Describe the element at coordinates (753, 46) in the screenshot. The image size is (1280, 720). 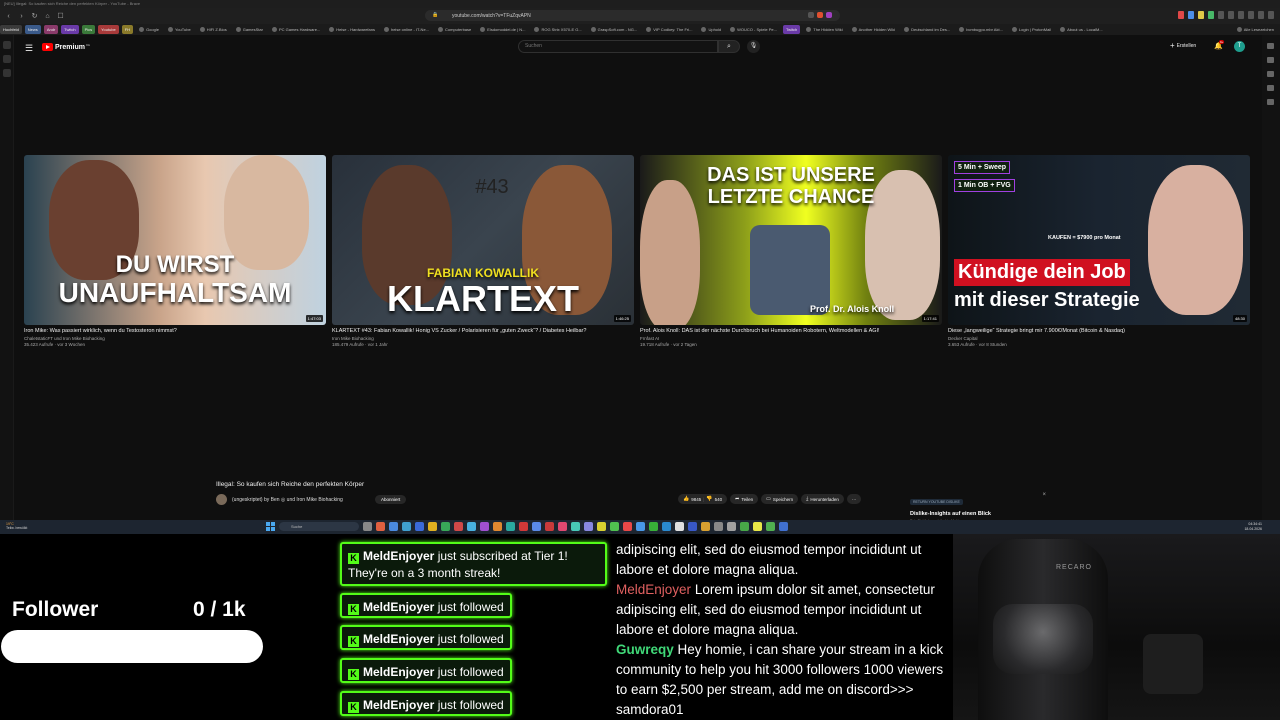
I see `voice-search-button: 🎙` at that location.